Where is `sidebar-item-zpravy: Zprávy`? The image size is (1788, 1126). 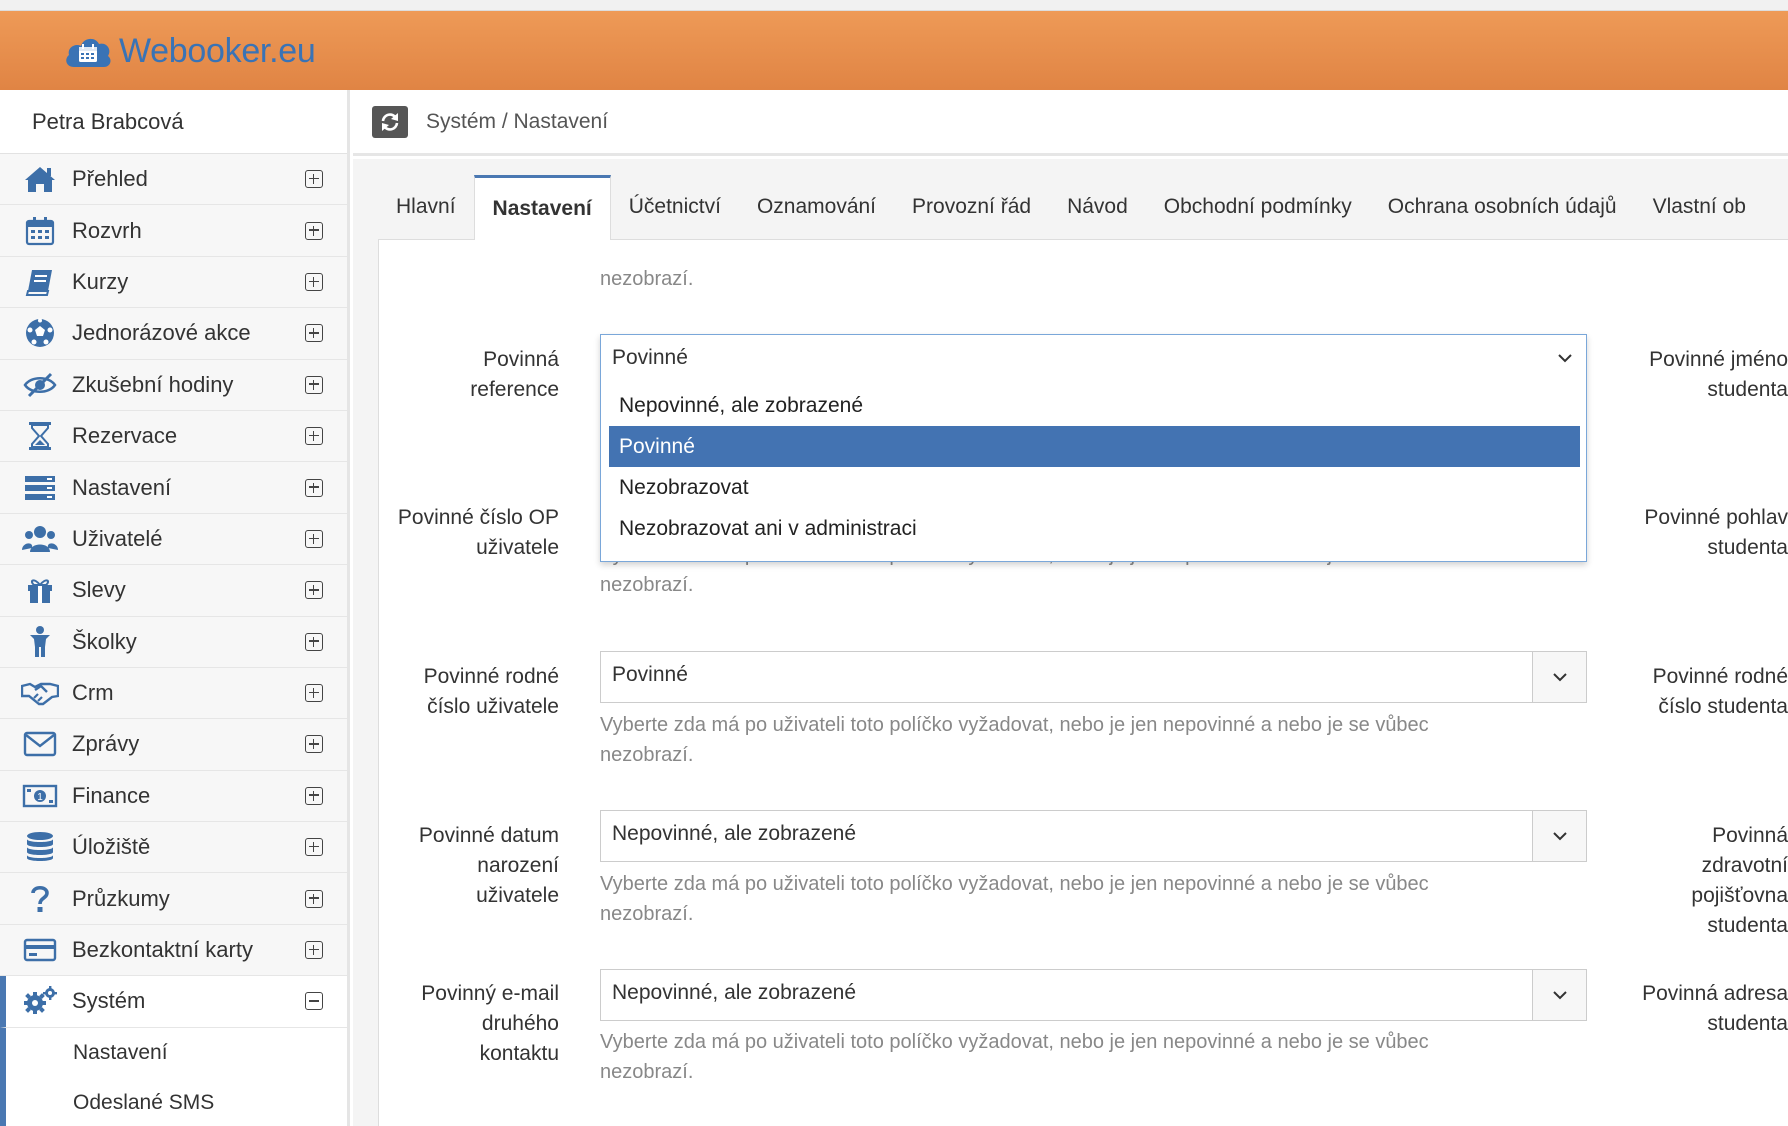 sidebar-item-zpravy: Zprávy is located at coordinates (173, 745).